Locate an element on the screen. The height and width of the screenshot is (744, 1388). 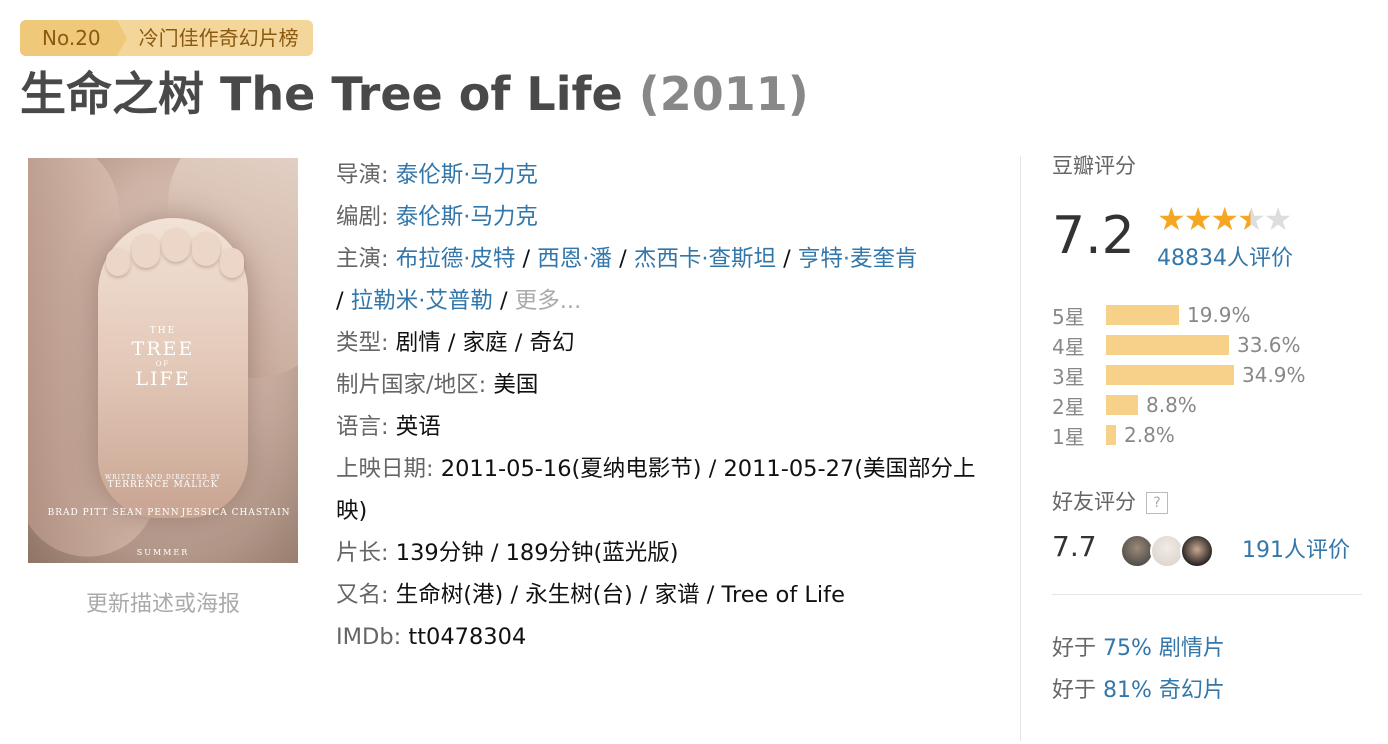
bar-percent: 2.8% is located at coordinates (1149, 435).